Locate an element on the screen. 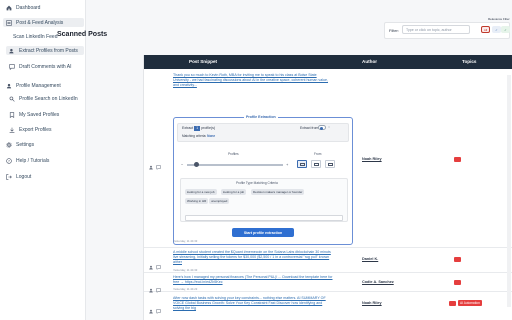  panel-title: Profile Extraction is located at coordinates (261, 117).